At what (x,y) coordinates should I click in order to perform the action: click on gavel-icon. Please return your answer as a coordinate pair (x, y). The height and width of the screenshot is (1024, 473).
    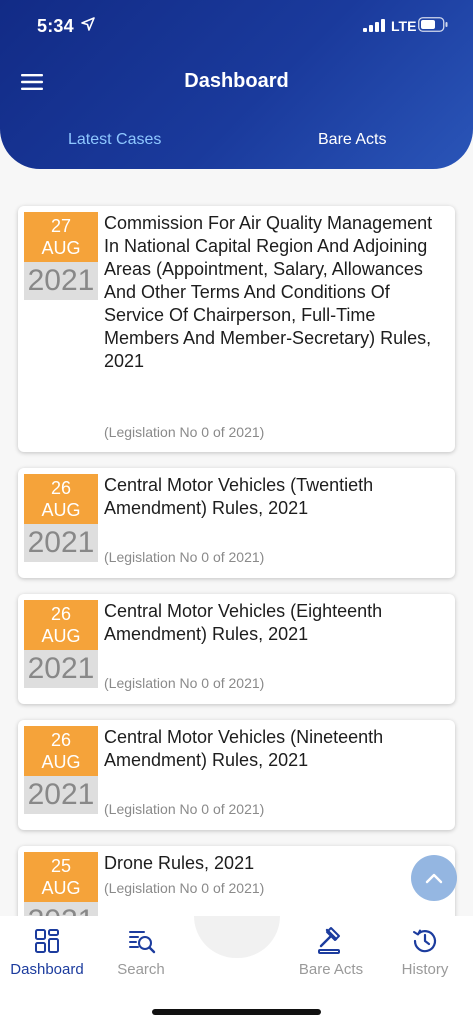
    Looking at the image, I should click on (329, 940).